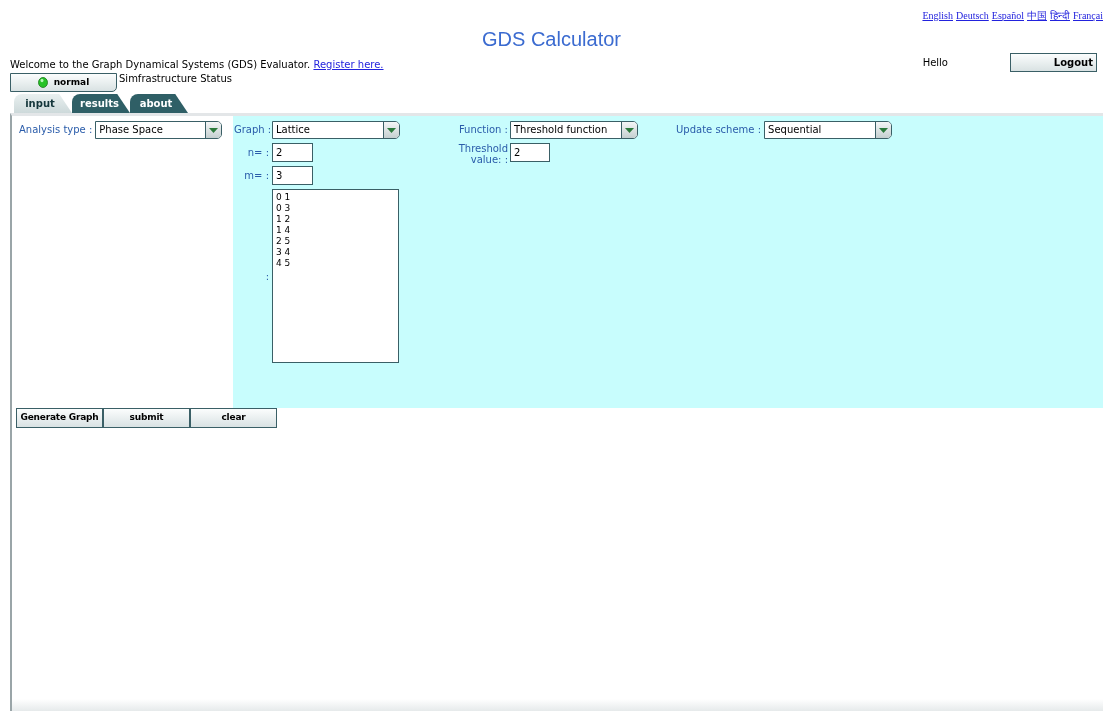 The height and width of the screenshot is (711, 1103). I want to click on greeting-text: Hello, so click(935, 63).